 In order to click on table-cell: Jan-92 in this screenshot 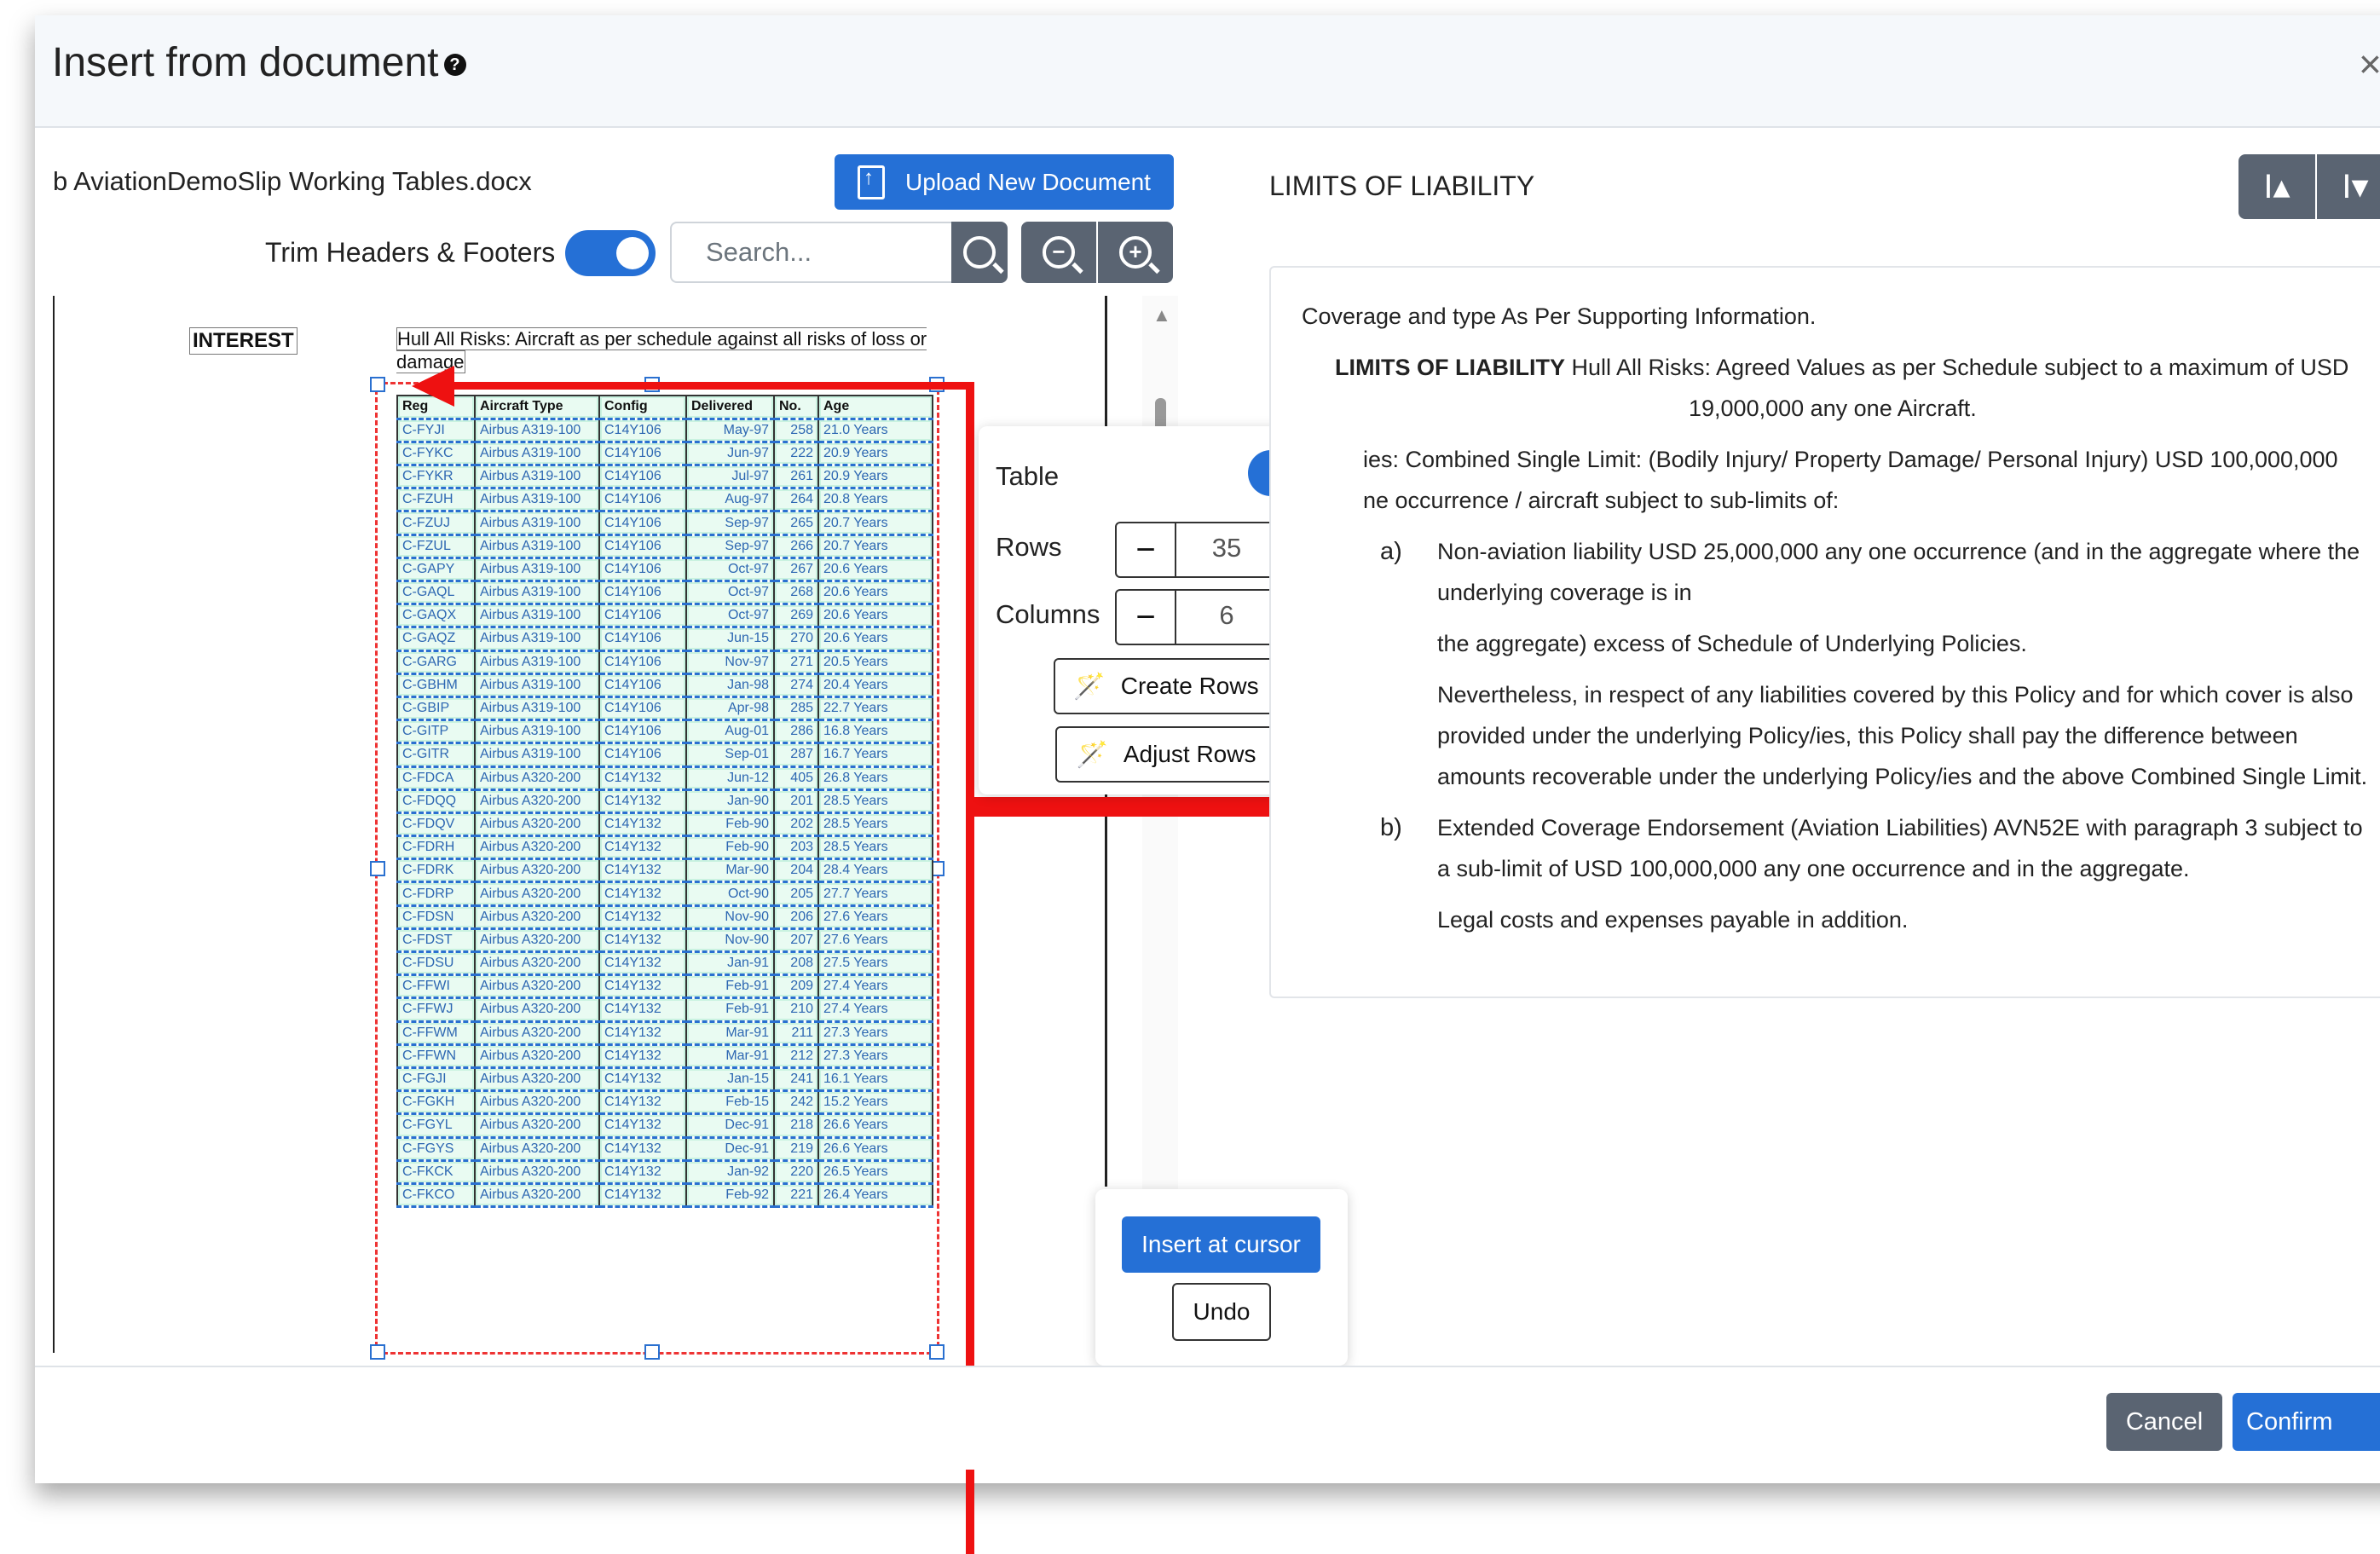, I will do `click(730, 1172)`.